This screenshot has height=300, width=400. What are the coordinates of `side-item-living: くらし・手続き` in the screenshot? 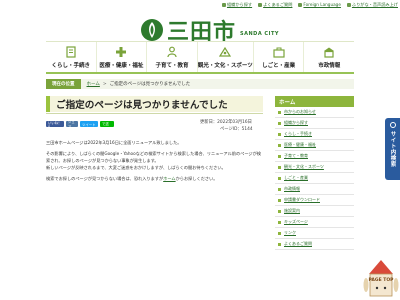 It's located at (314, 134).